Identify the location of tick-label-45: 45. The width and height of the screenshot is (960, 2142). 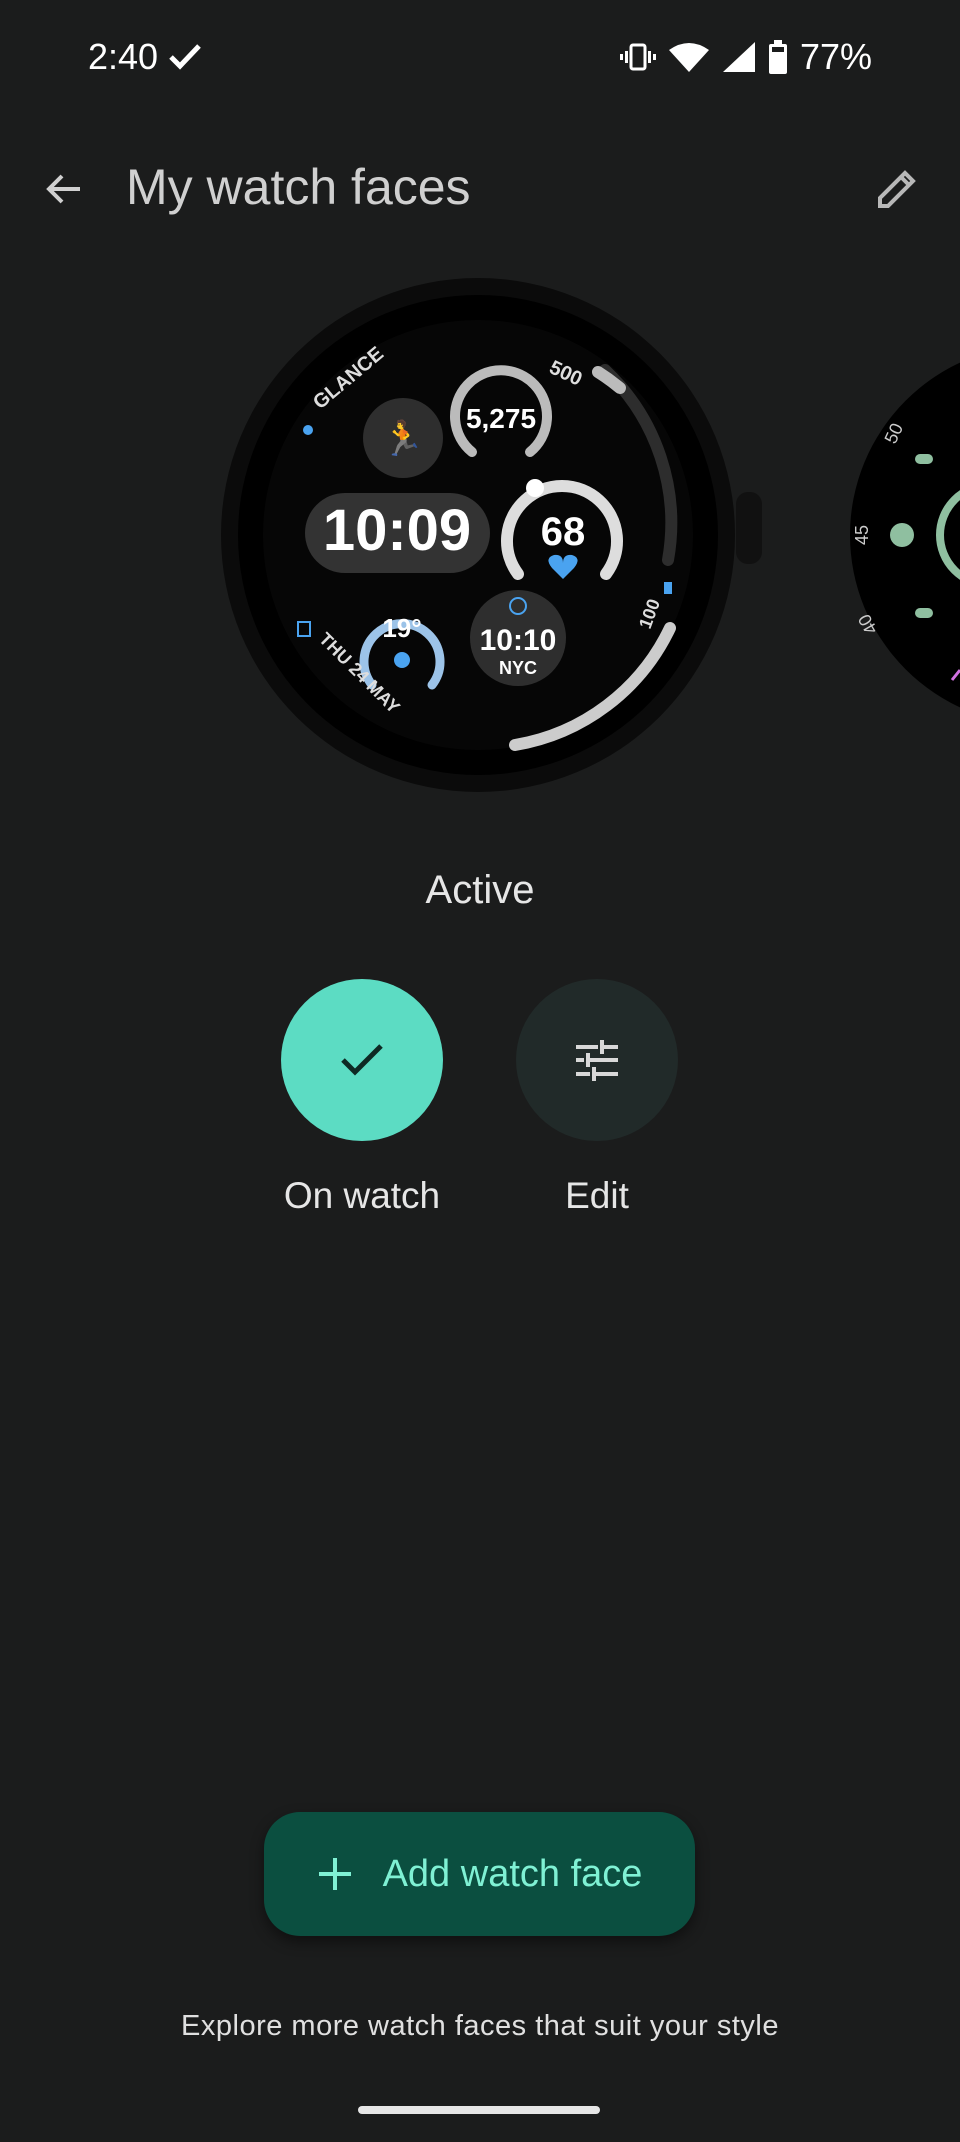
(862, 535).